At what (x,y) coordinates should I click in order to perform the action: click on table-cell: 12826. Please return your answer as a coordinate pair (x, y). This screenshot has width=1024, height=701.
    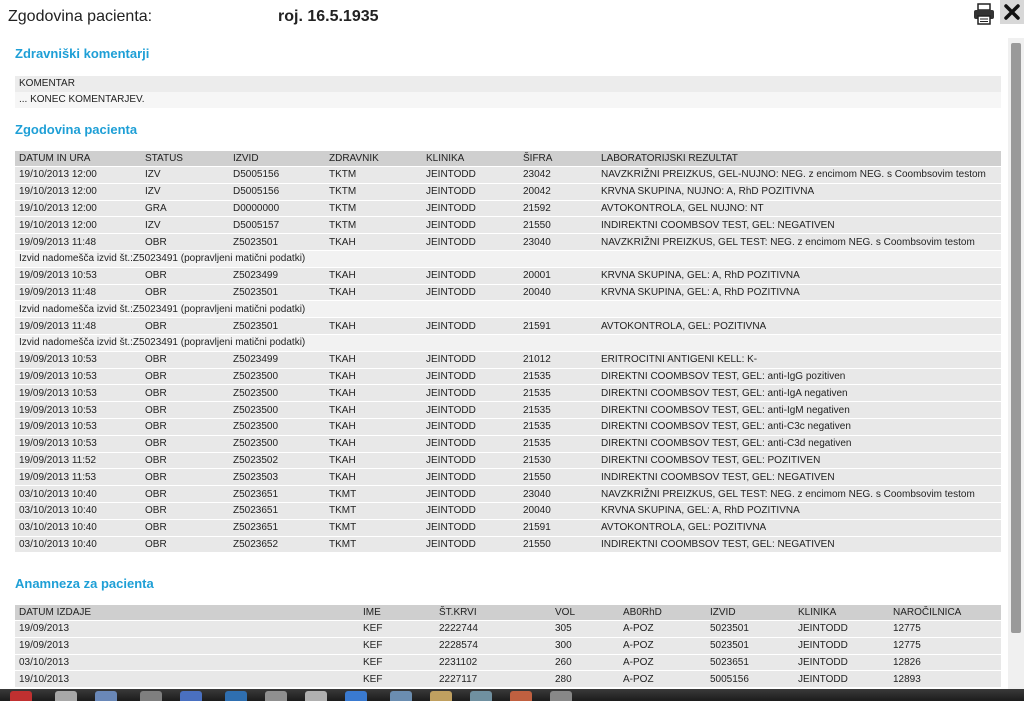
    Looking at the image, I should click on (945, 662).